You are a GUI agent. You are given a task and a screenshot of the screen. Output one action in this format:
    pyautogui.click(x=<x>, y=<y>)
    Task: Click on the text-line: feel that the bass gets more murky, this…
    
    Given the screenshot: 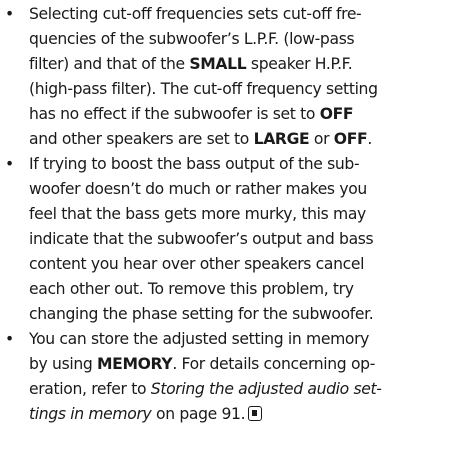 What is the action you would take?
    pyautogui.click(x=197, y=214)
    